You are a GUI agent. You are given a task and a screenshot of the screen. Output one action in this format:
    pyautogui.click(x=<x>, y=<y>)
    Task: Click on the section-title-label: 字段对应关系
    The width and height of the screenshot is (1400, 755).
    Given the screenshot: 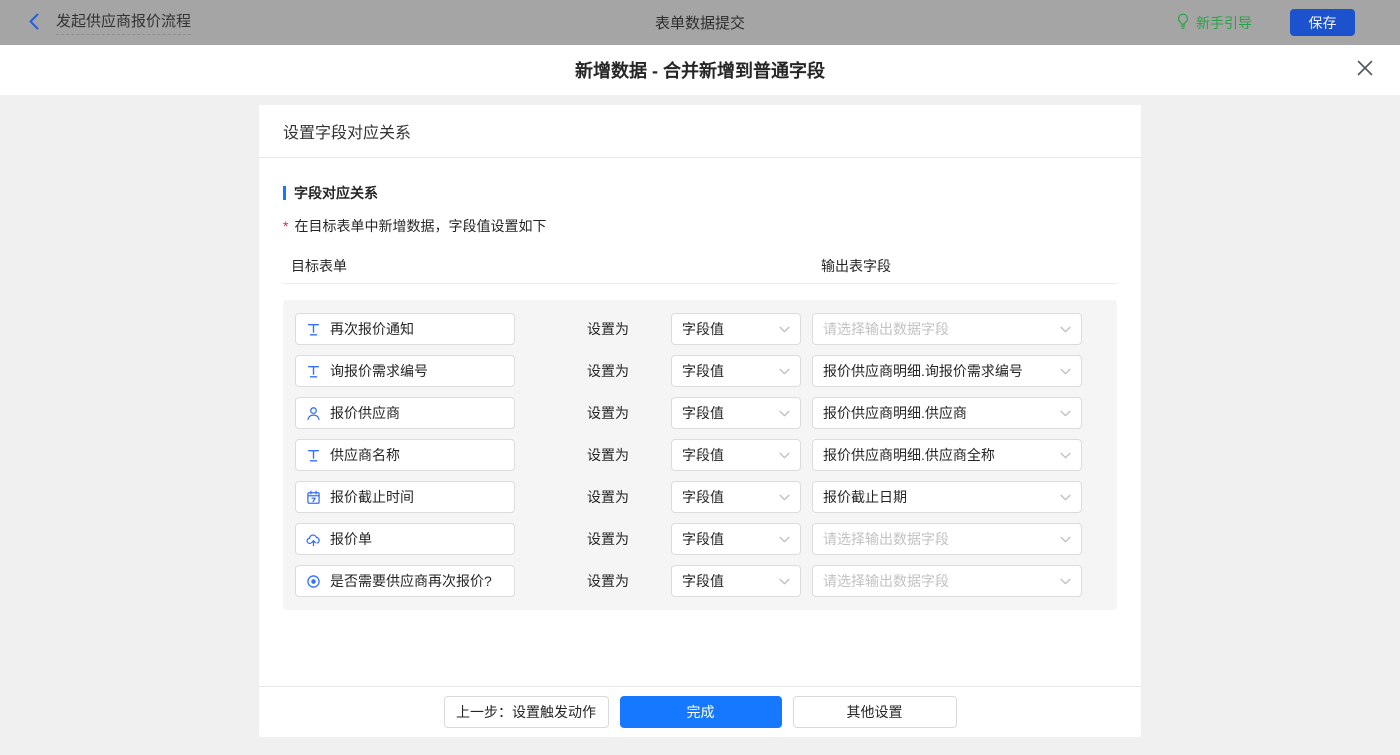 What is the action you would take?
    pyautogui.click(x=336, y=193)
    